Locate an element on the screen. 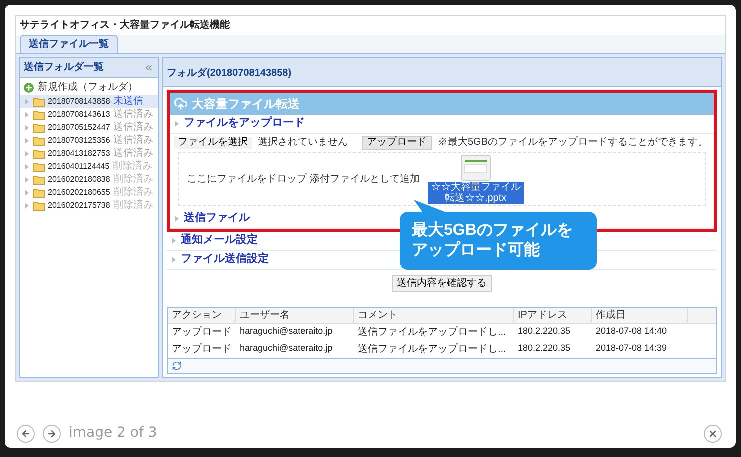 The width and height of the screenshot is (741, 457). tree-item: 20180413182753 送信済み is located at coordinates (89, 153).